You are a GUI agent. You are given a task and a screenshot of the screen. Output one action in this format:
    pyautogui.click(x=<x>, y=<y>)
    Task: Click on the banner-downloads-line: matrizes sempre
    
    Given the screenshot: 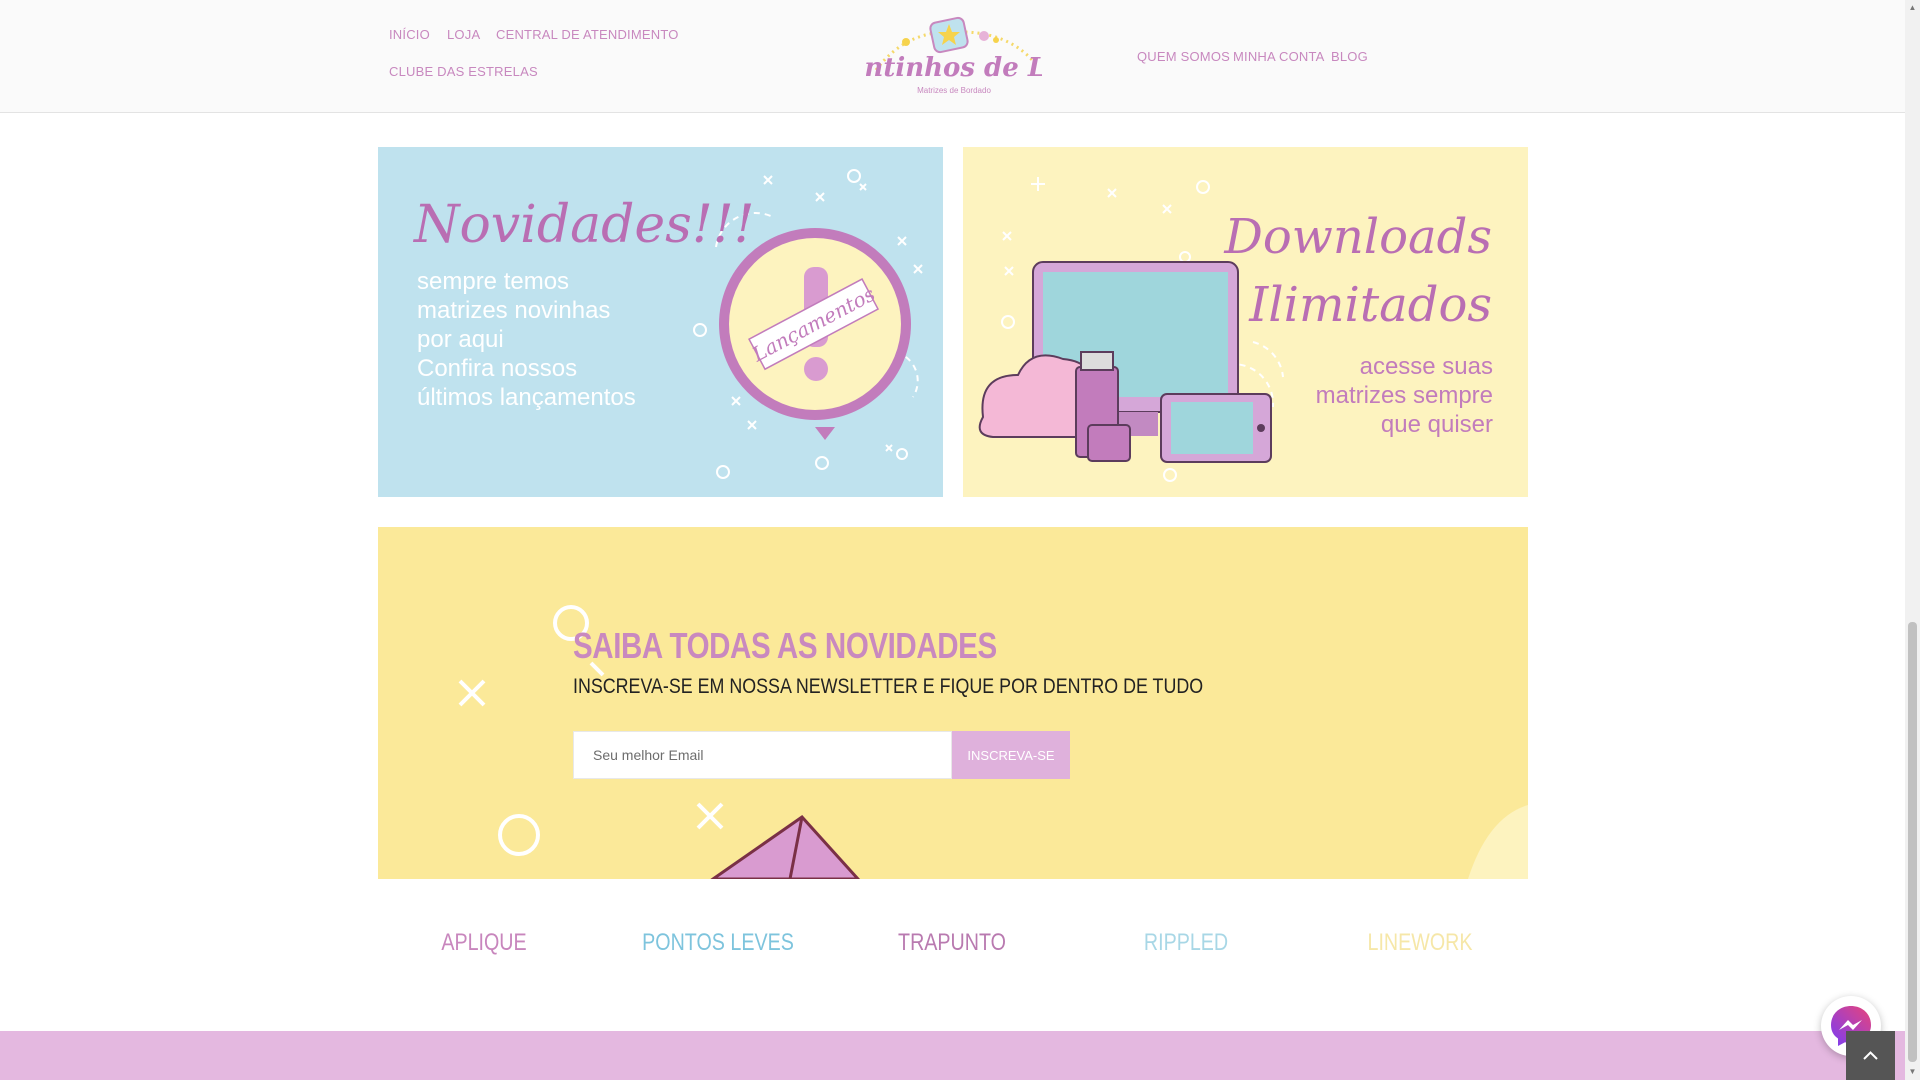 What is the action you would take?
    pyautogui.click(x=1404, y=395)
    